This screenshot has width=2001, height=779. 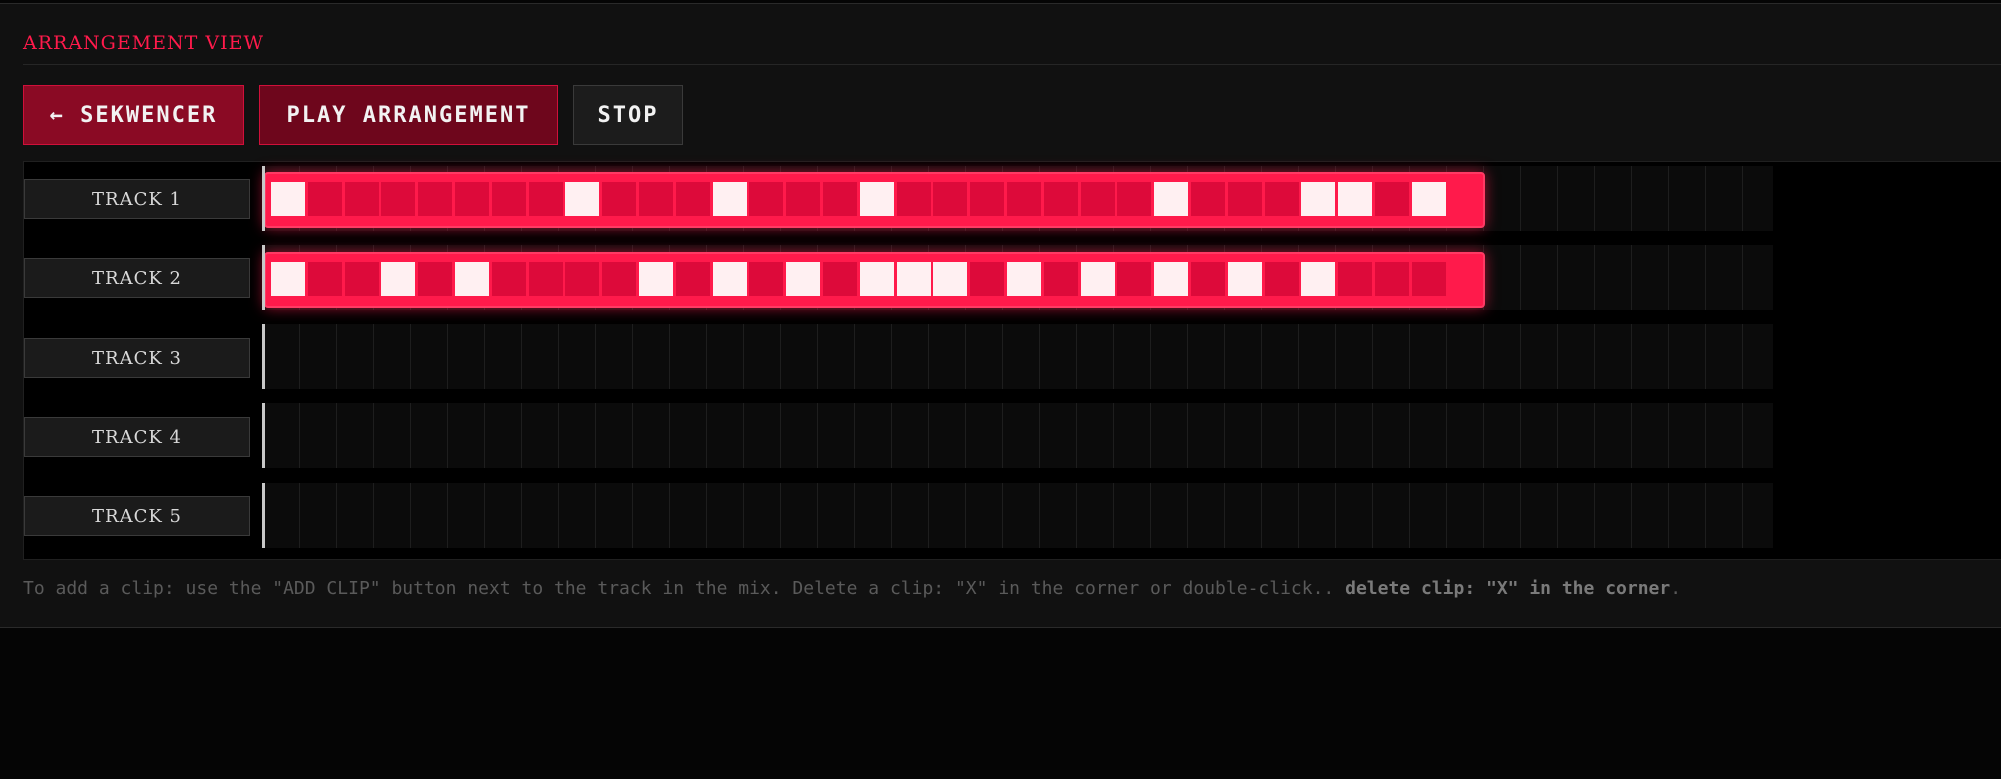 I want to click on play-arrangement-button: PLAY ARRANGEMENT, so click(x=408, y=115).